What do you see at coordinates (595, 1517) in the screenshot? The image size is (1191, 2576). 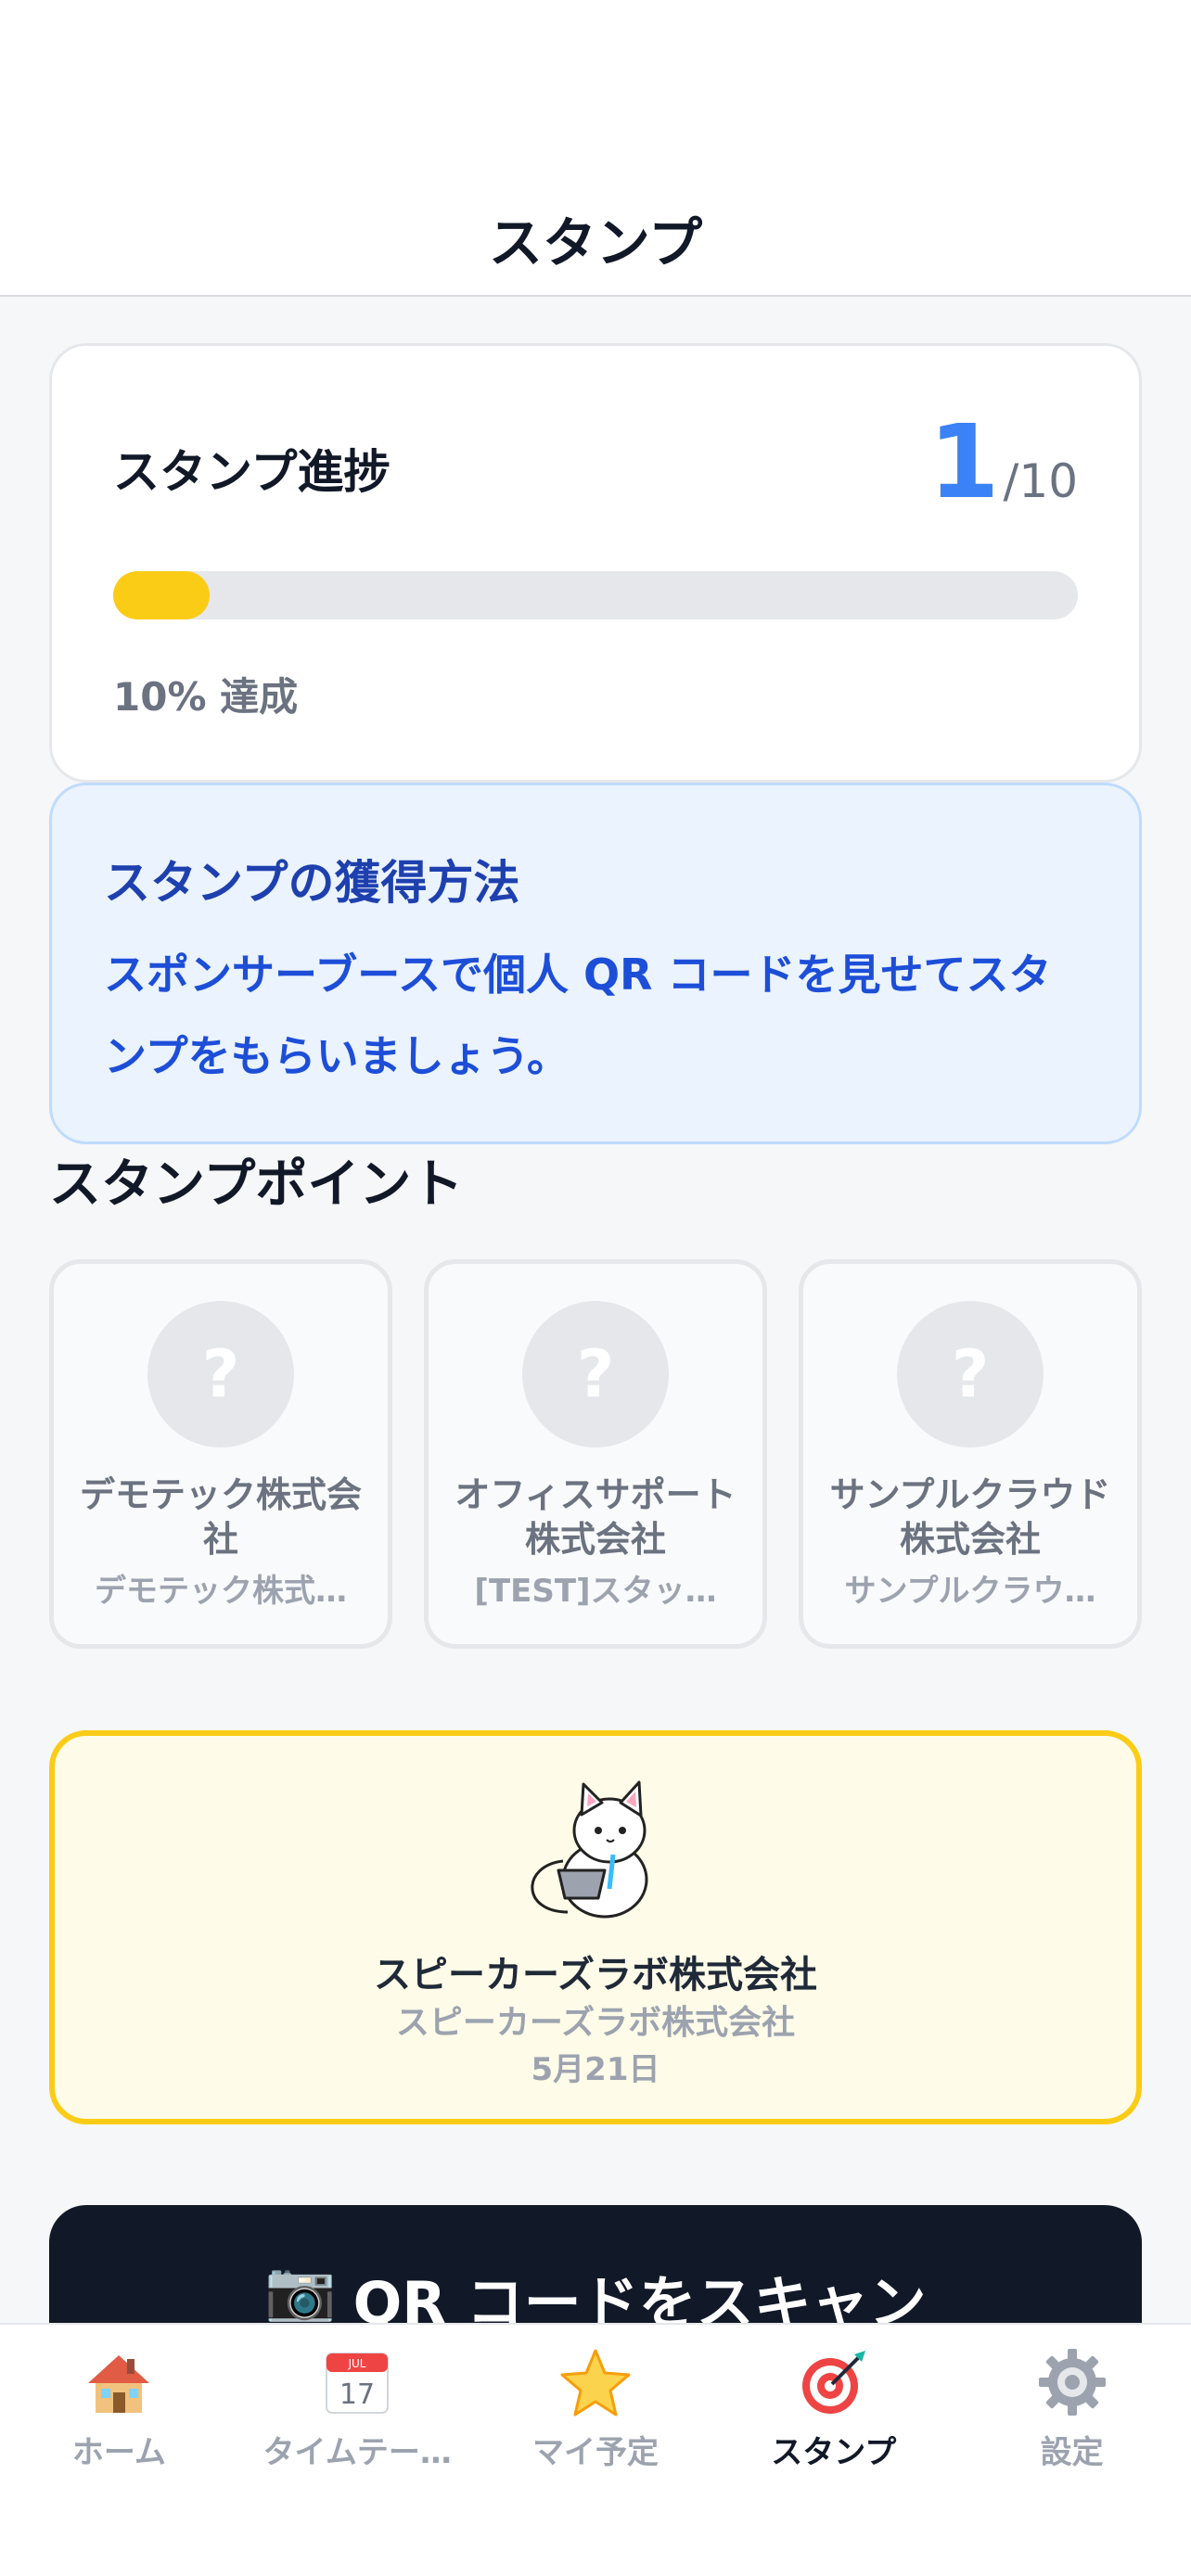 I see `stamp-point-name: オフィスサポート株式会社` at bounding box center [595, 1517].